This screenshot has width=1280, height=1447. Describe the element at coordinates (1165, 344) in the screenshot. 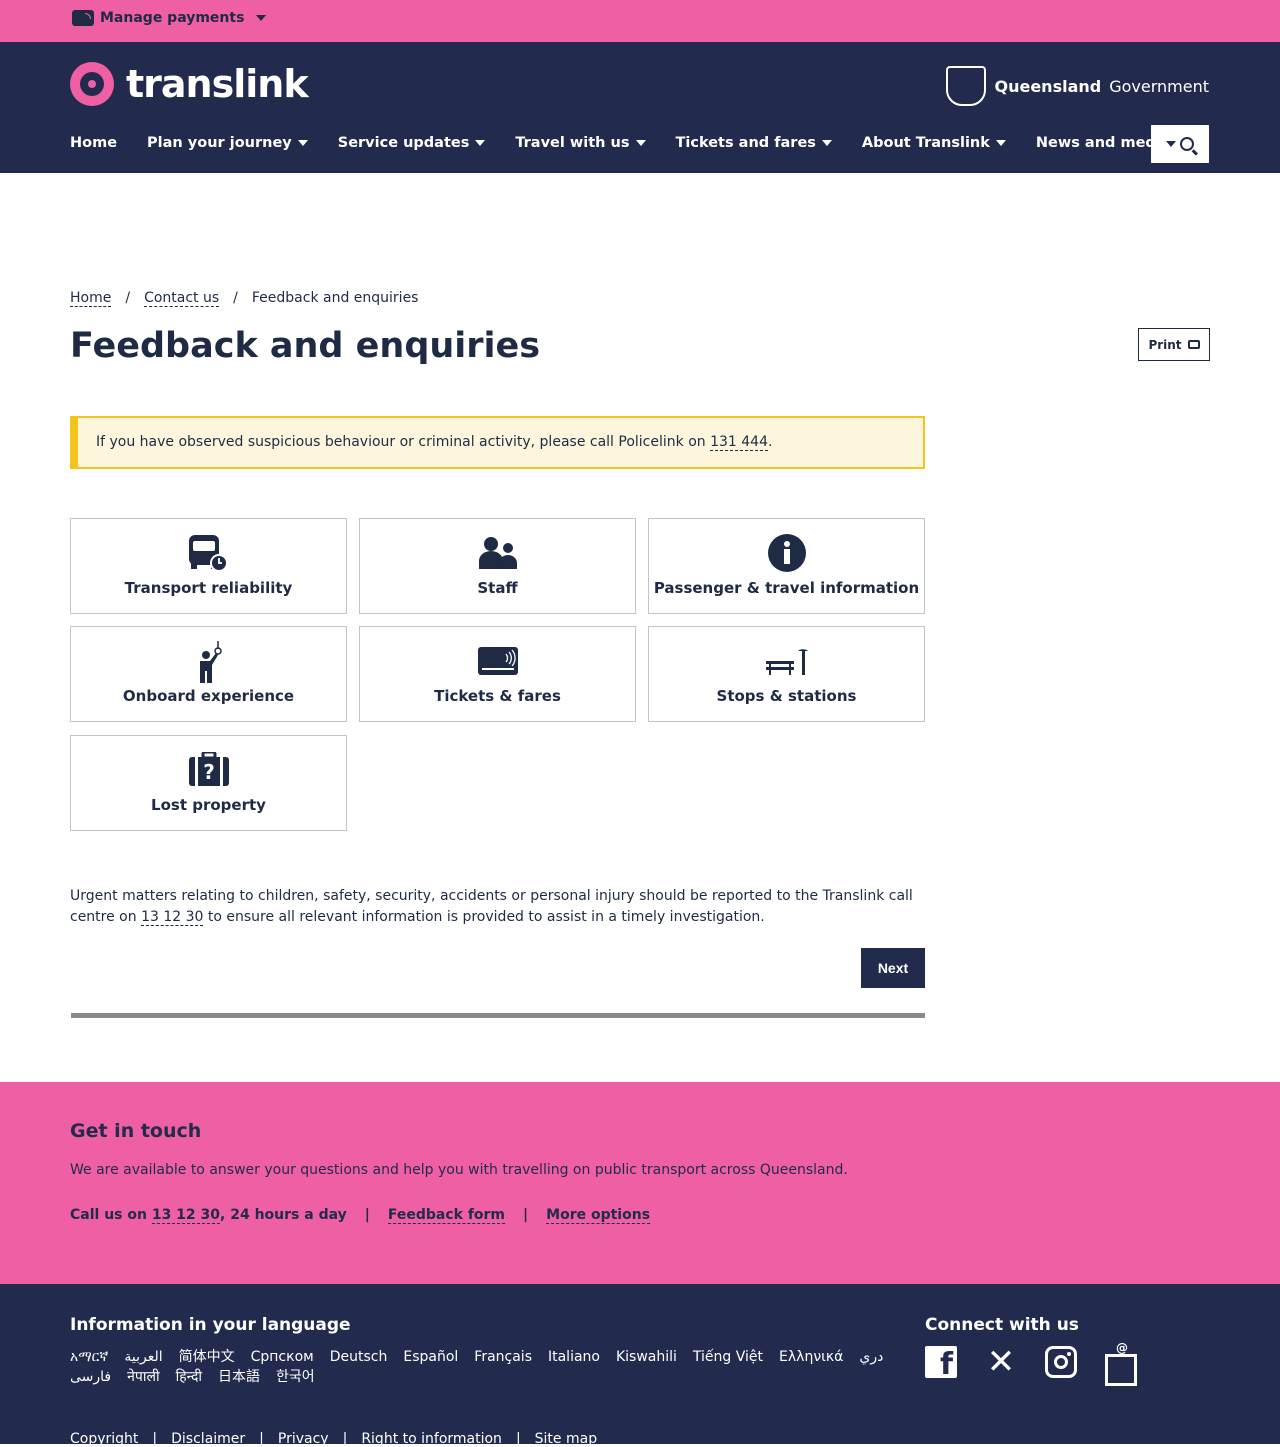

I see `print-label: Print` at that location.